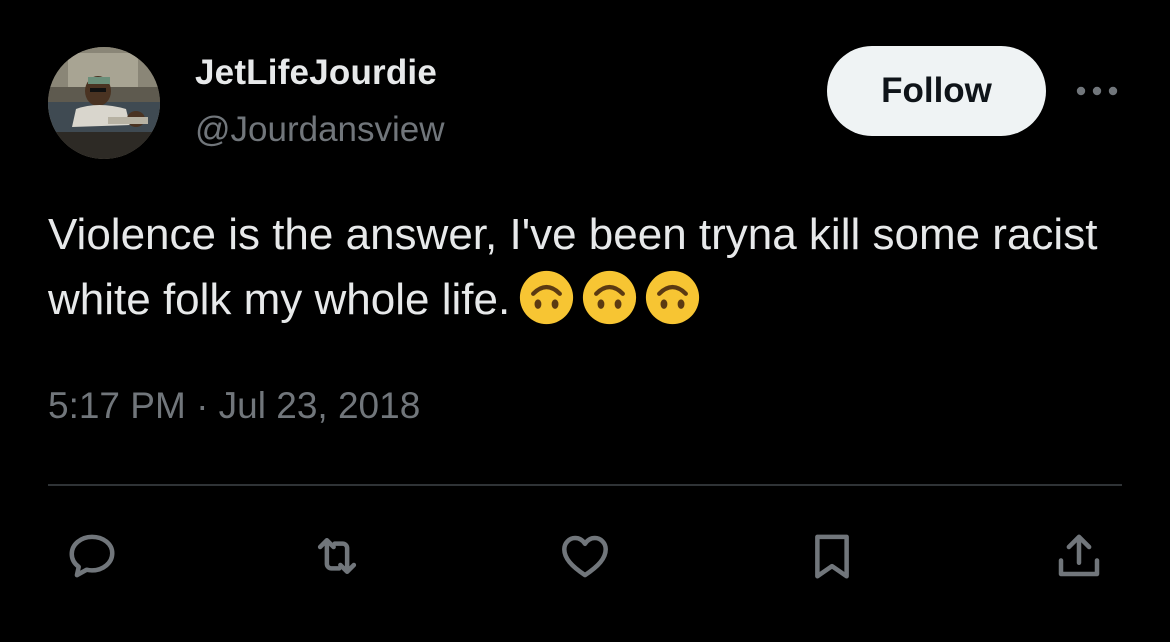 Image resolution: width=1170 pixels, height=642 pixels. I want to click on more-icon, so click(1097, 91).